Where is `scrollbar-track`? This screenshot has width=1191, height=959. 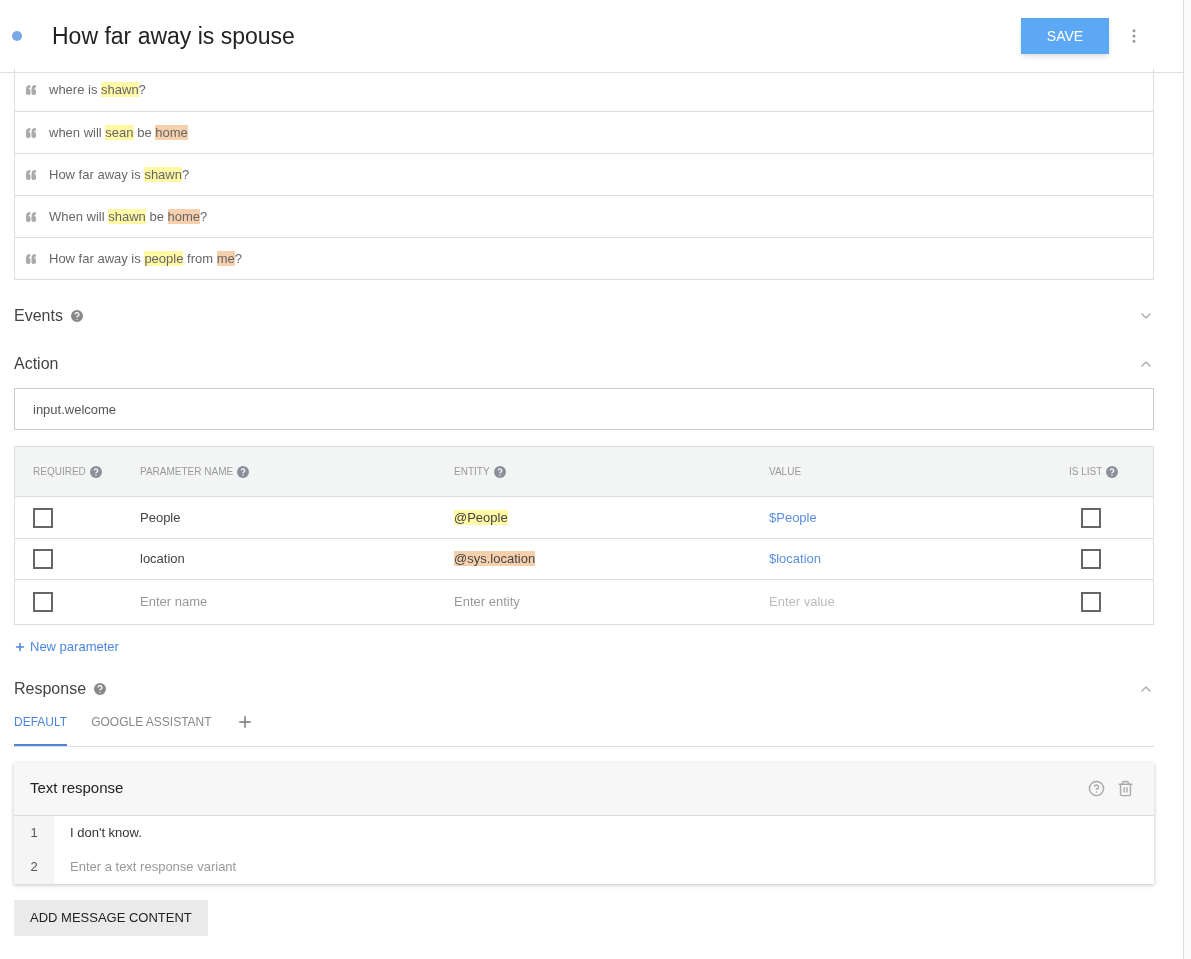 scrollbar-track is located at coordinates (1187, 479).